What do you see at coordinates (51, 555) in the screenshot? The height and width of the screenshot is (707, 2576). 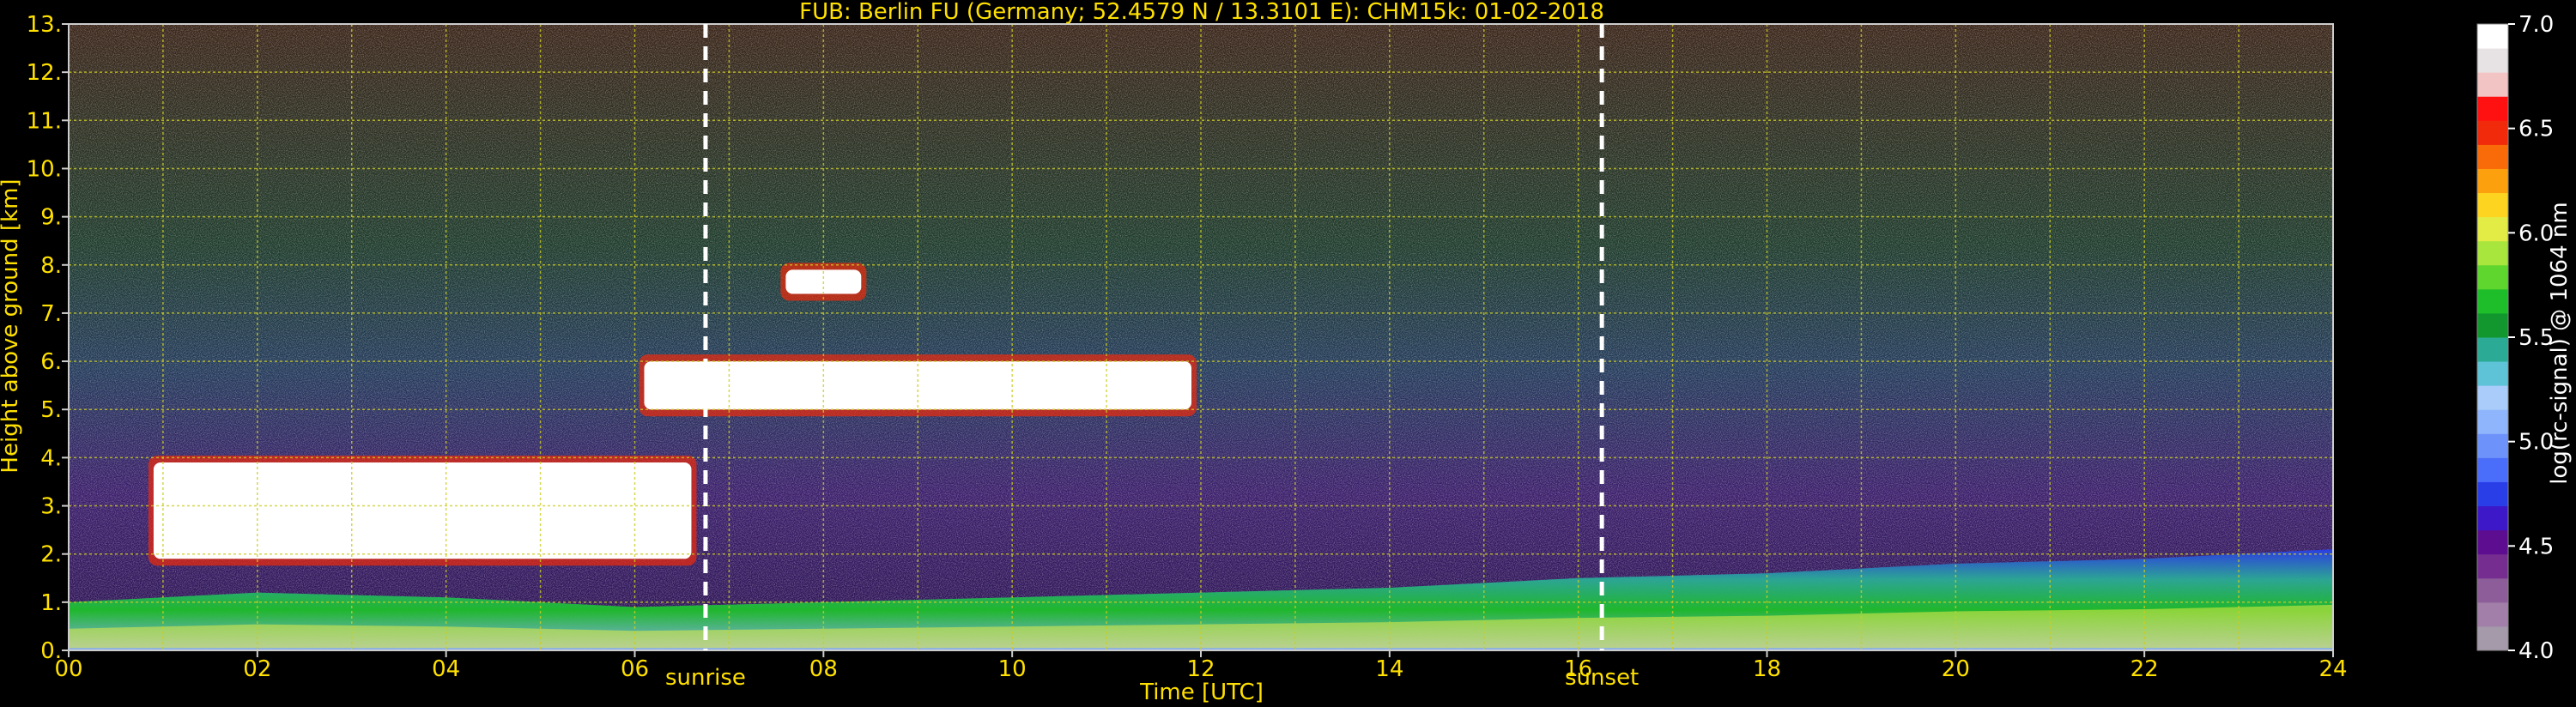 I see `y-tick-label: 2.` at bounding box center [51, 555].